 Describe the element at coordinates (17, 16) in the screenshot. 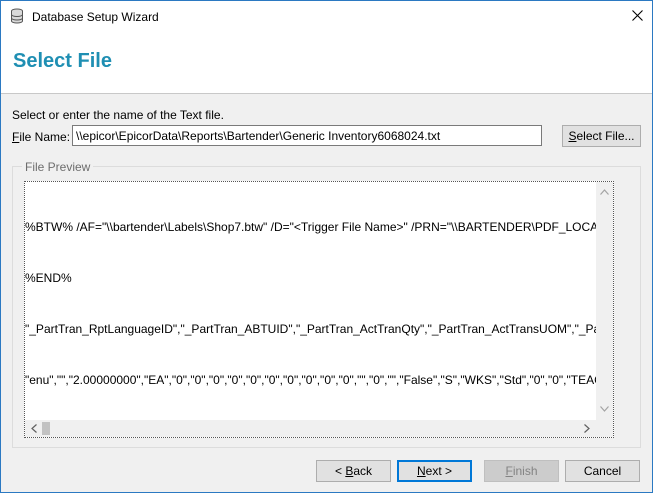

I see `database-icon` at that location.